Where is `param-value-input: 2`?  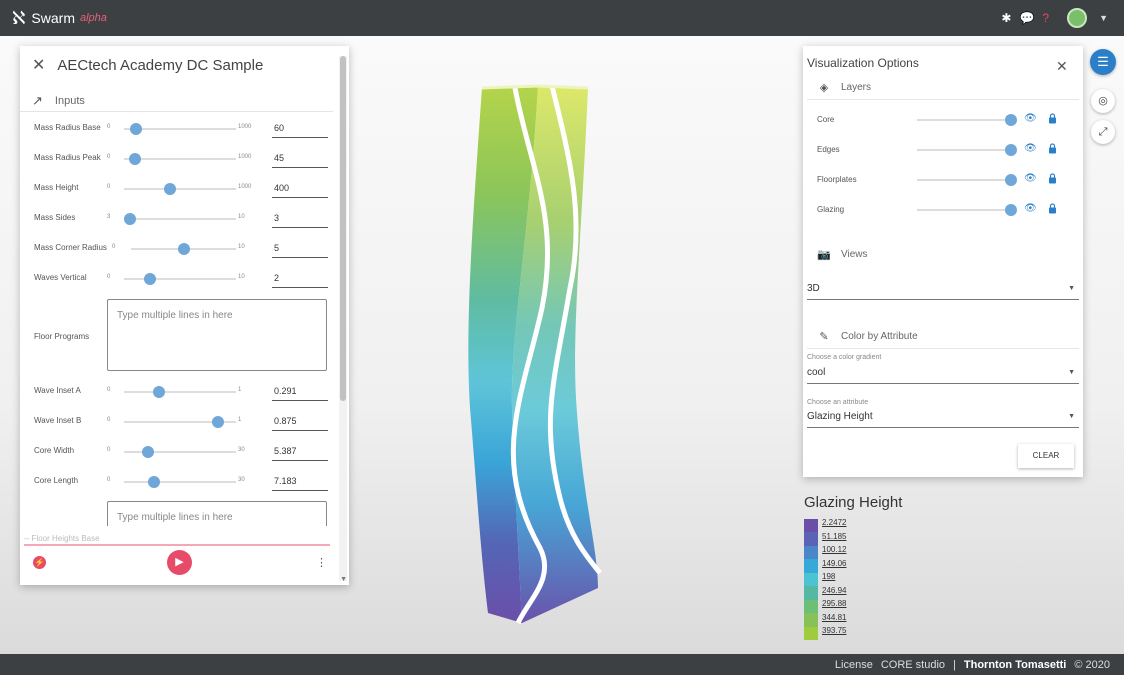
param-value-input: 2 is located at coordinates (300, 278).